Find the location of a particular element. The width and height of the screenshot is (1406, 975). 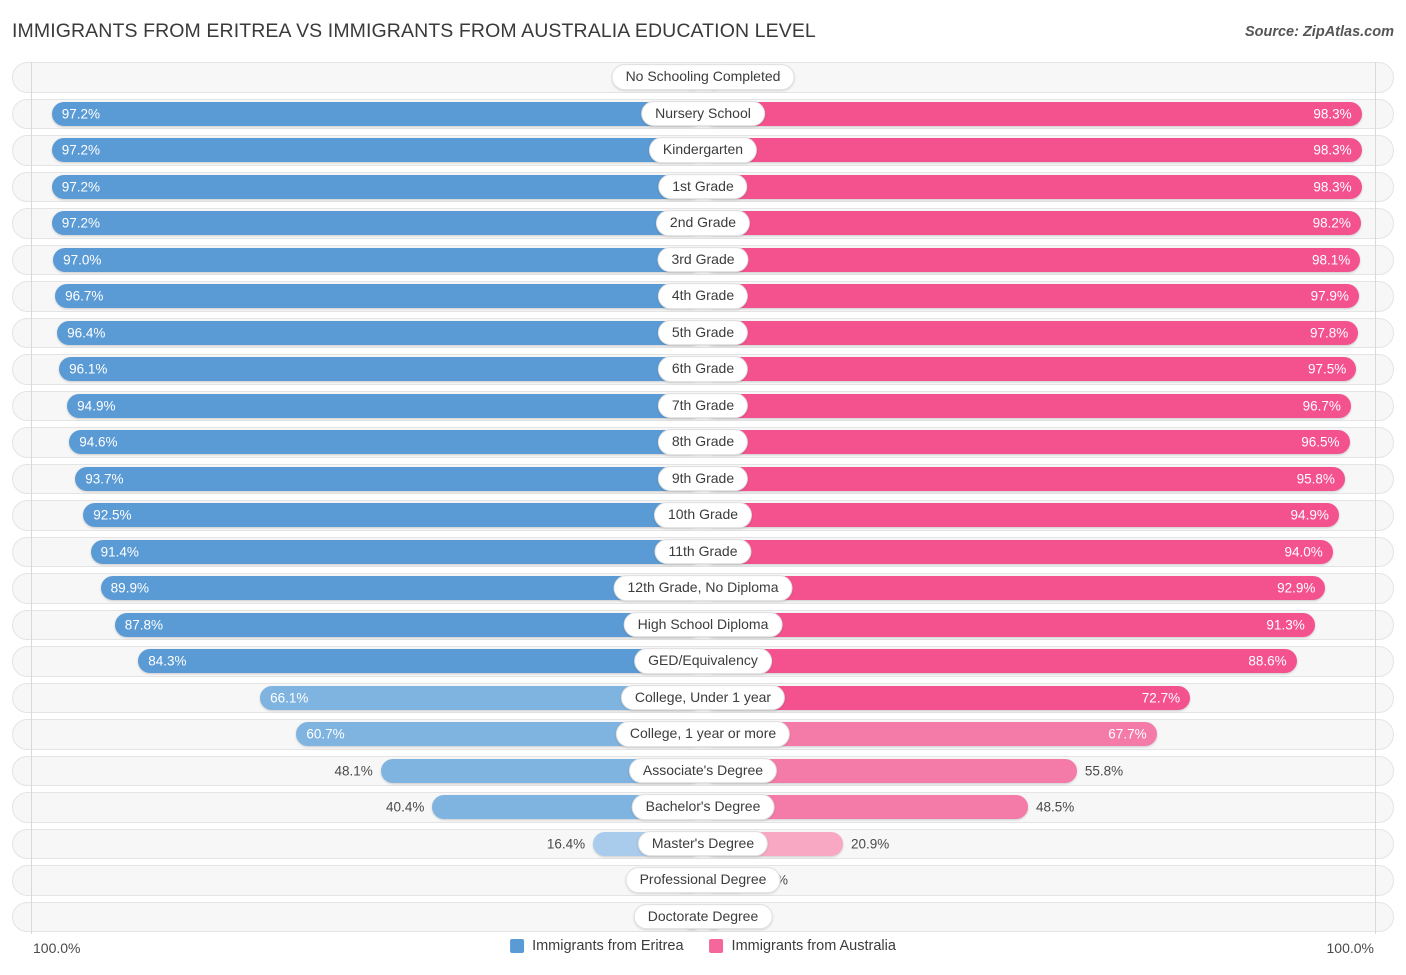

legend-item: Immigrants from Eritrea is located at coordinates (597, 946).